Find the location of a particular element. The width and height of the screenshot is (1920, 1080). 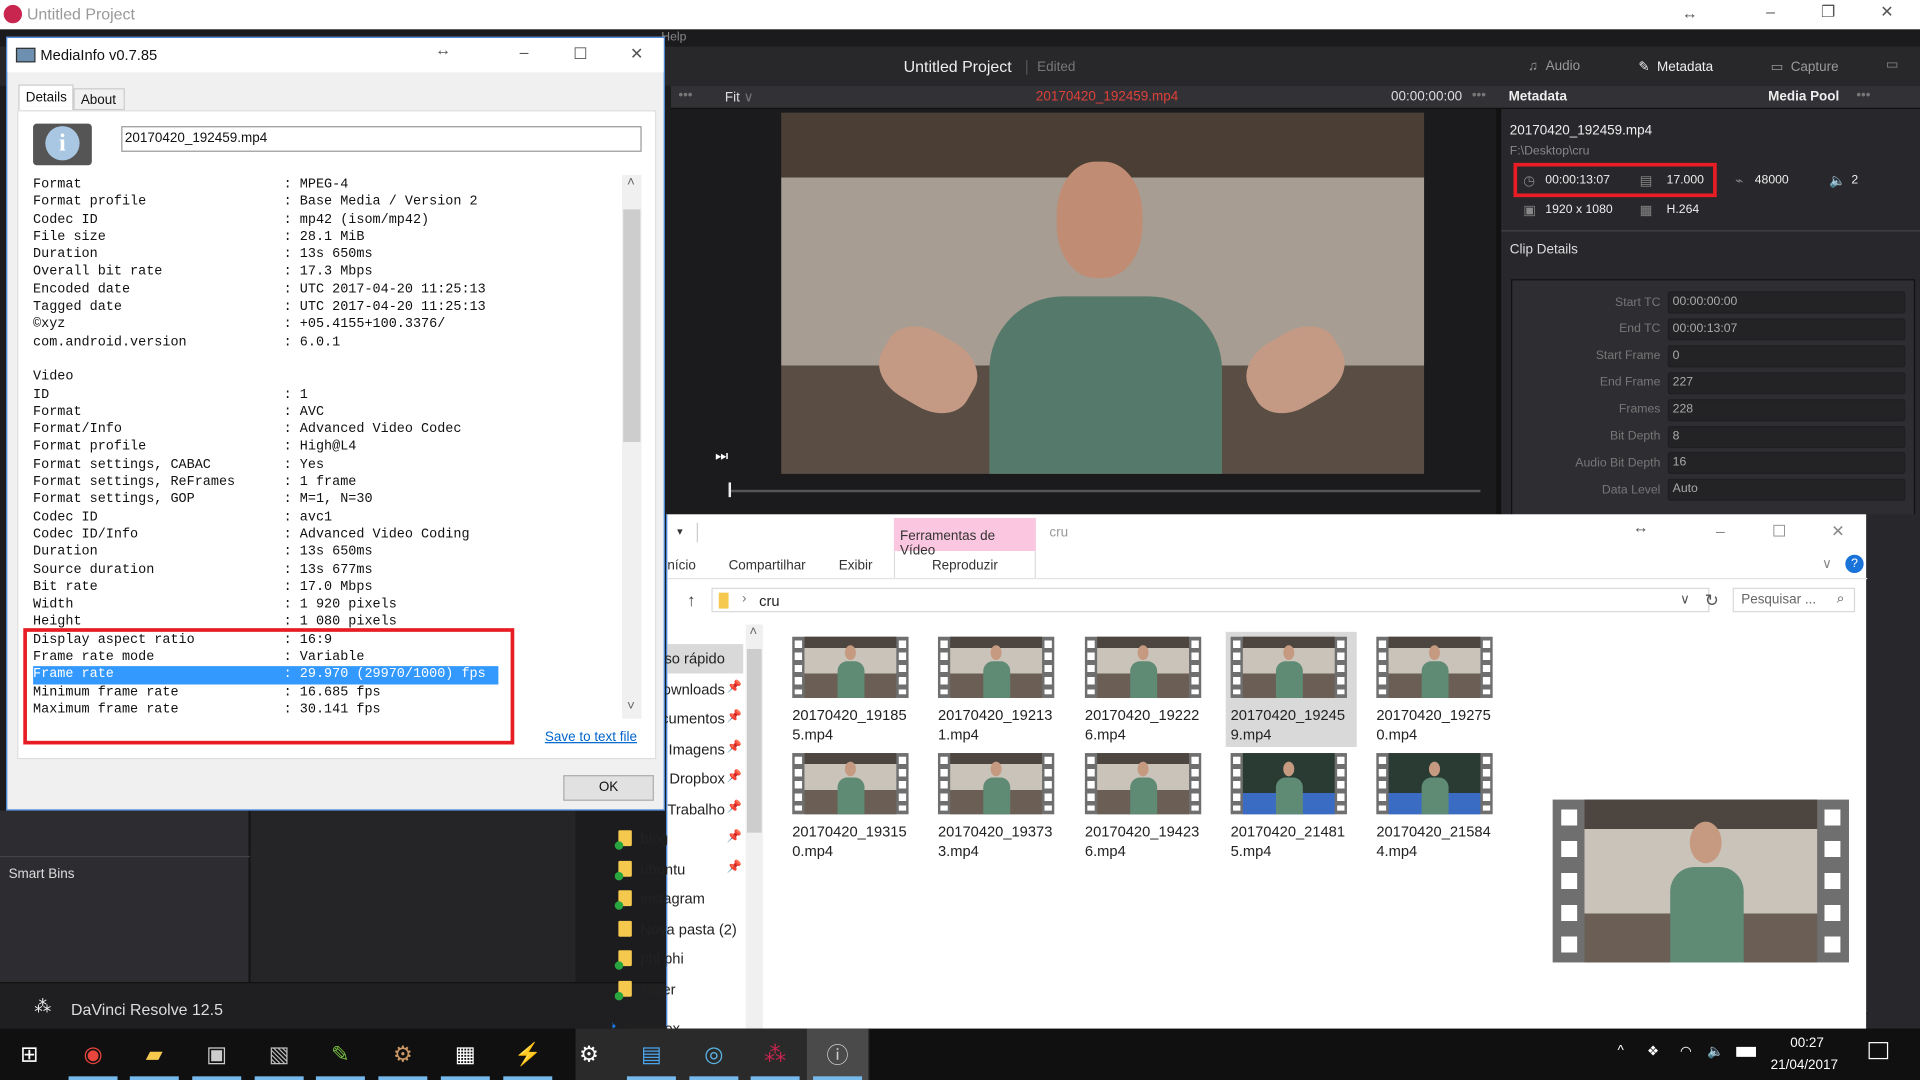

nav-item: Nova pasta (2) is located at coordinates (678, 929).